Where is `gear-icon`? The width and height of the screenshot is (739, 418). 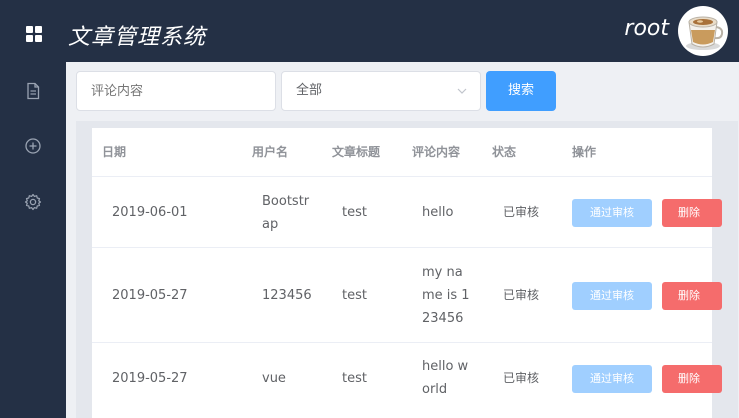 gear-icon is located at coordinates (33, 202).